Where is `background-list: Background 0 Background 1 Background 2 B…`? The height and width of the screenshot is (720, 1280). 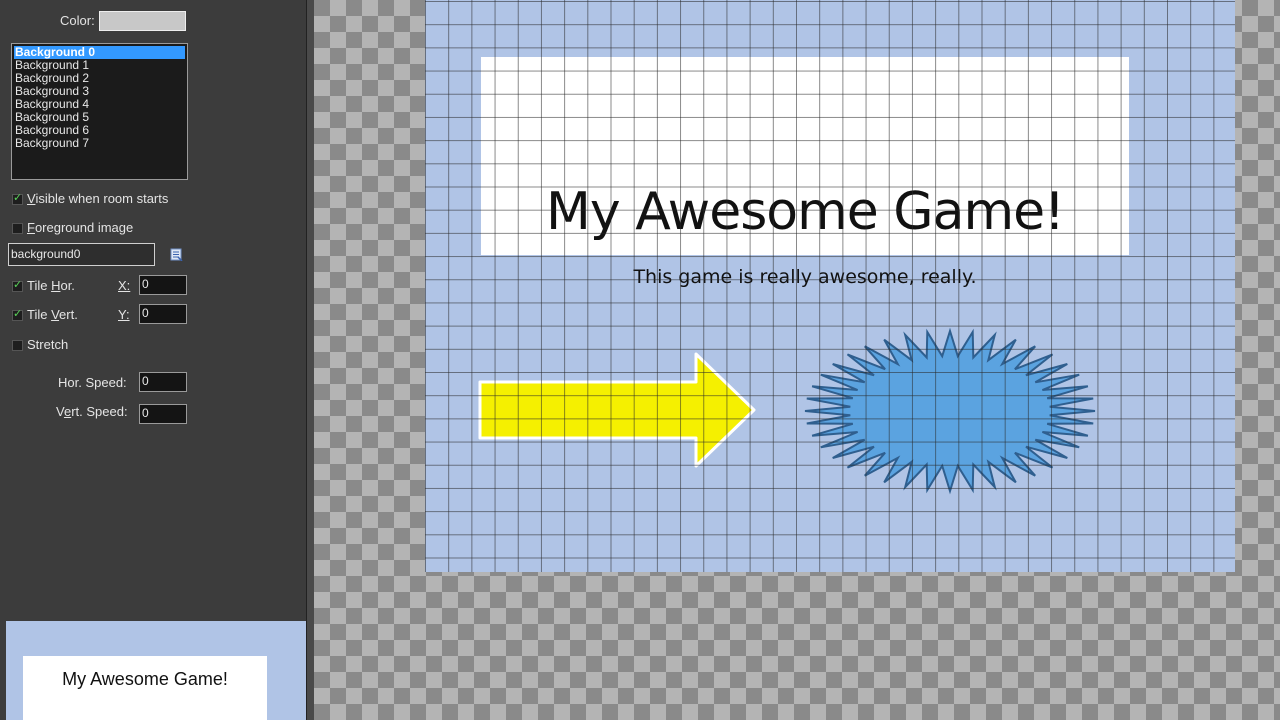 background-list: Background 0 Background 1 Background 2 B… is located at coordinates (99, 111).